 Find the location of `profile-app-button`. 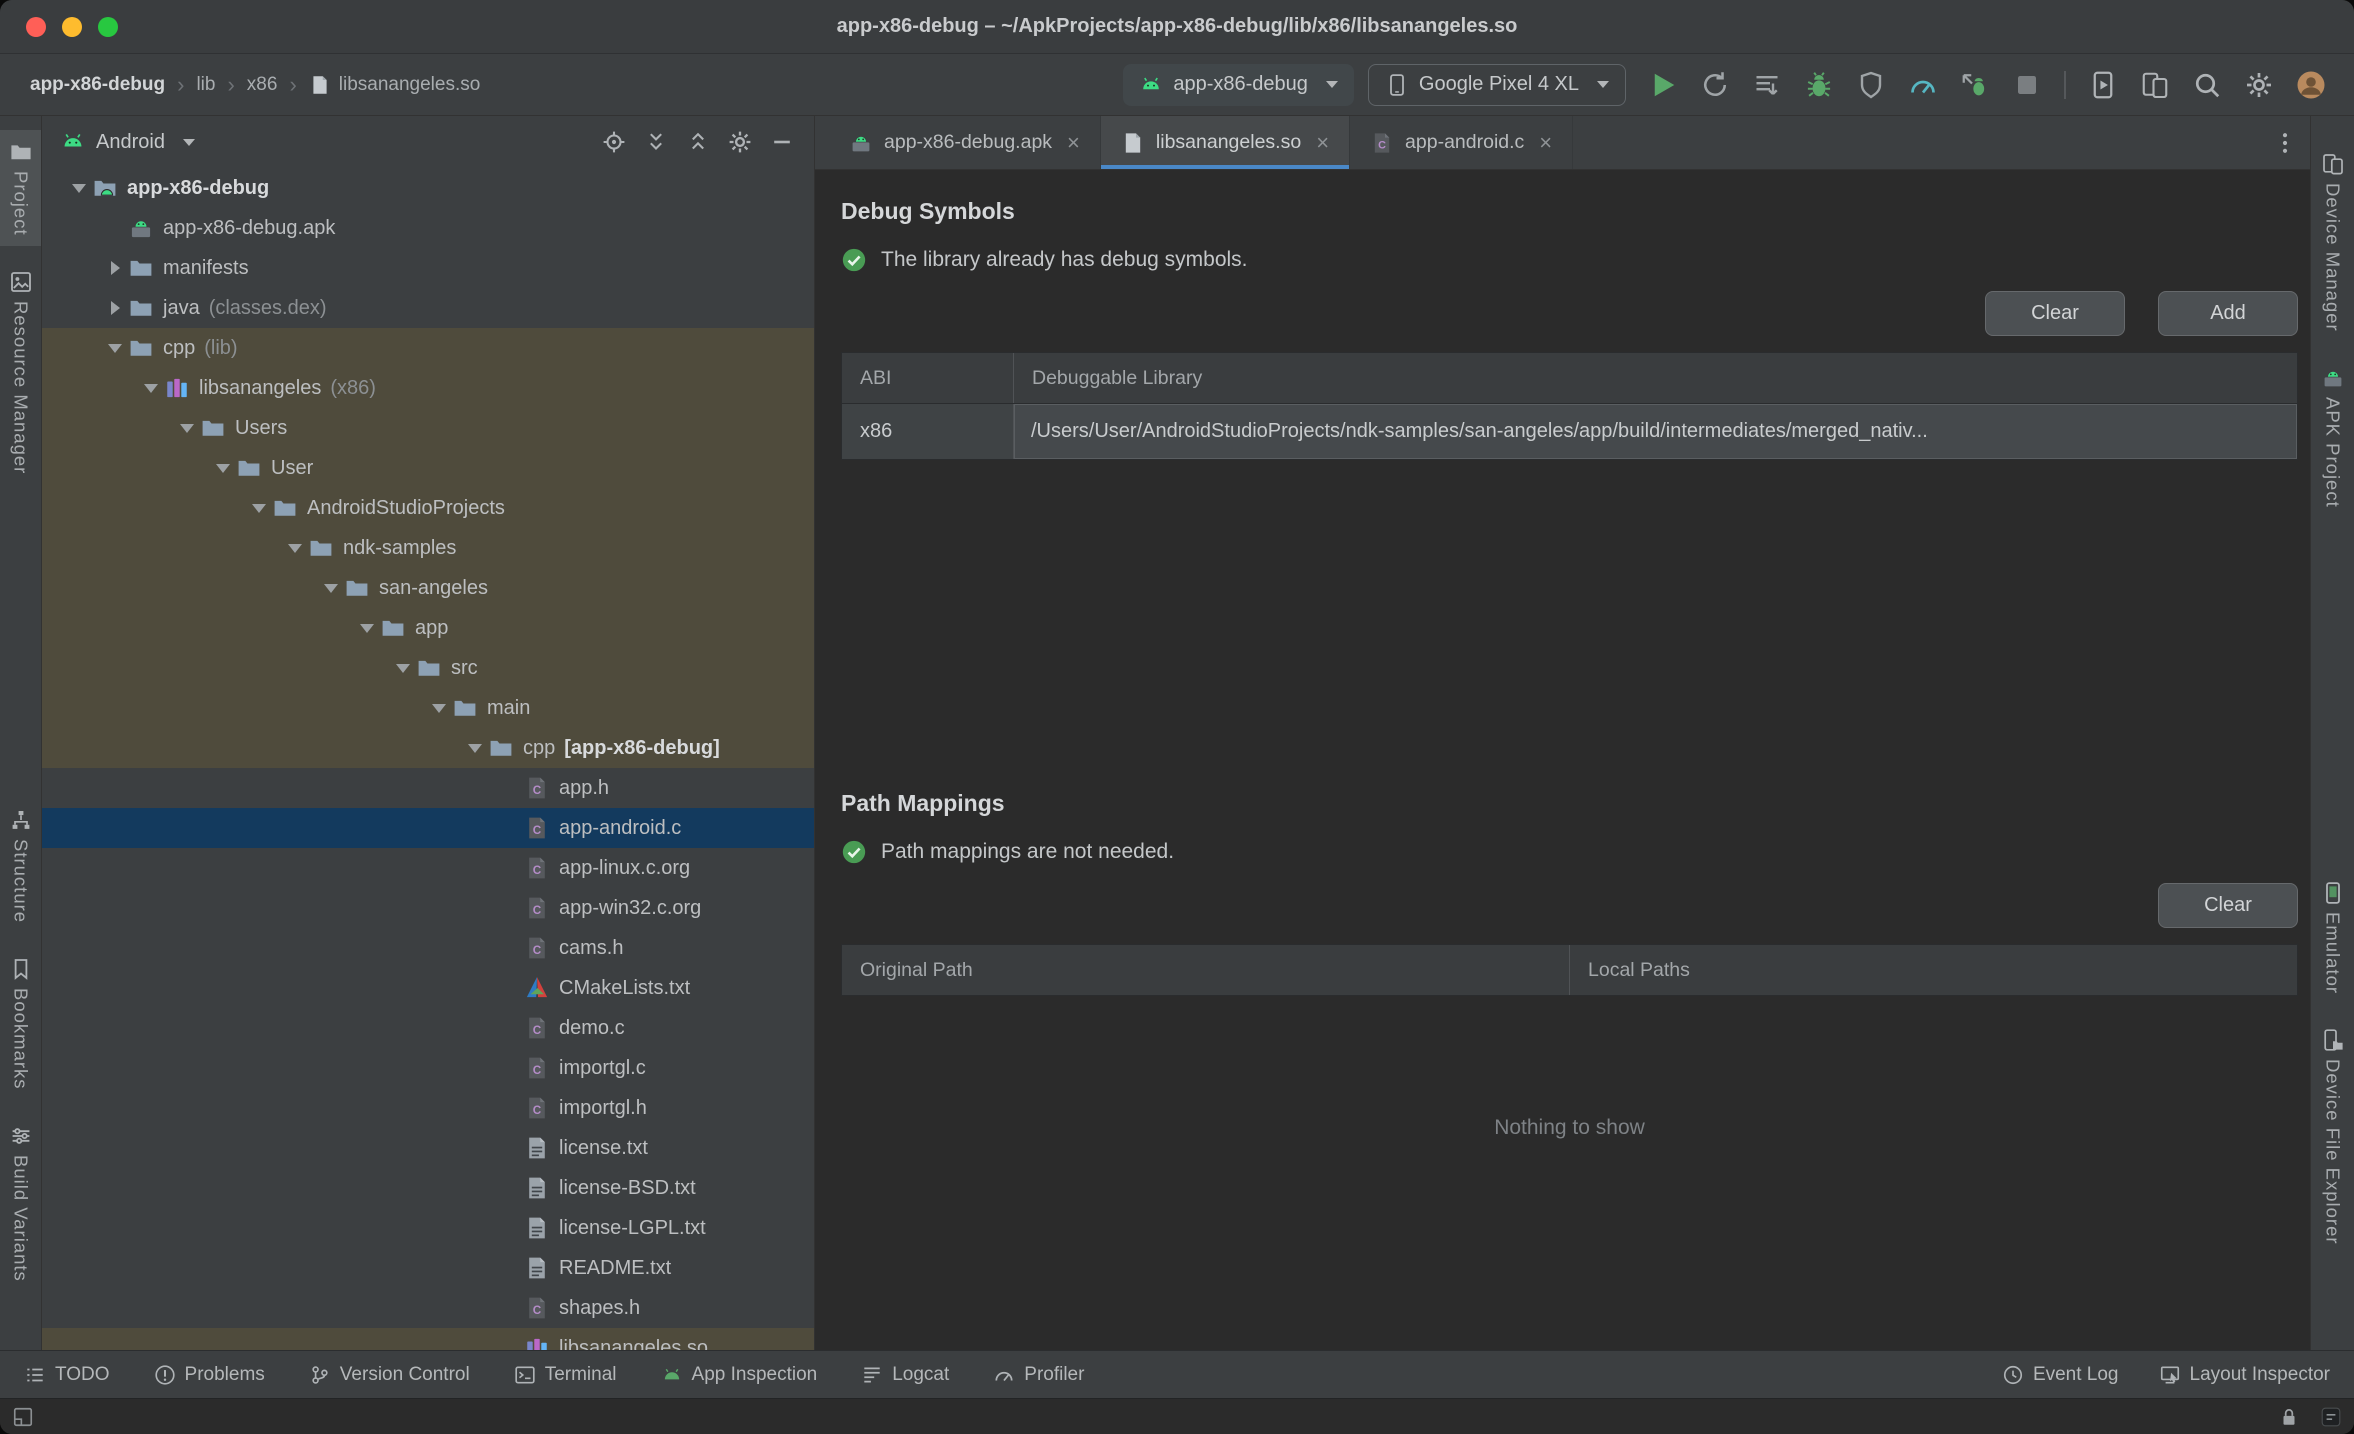

profile-app-button is located at coordinates (1871, 85).